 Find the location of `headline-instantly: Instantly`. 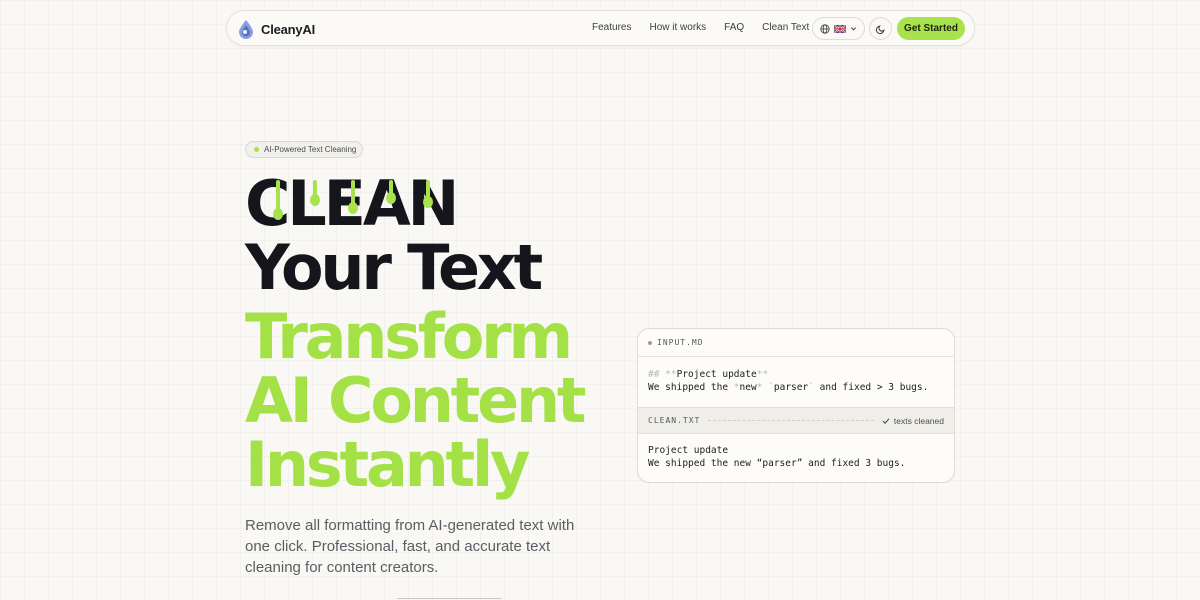

headline-instantly: Instantly is located at coordinates (387, 464).